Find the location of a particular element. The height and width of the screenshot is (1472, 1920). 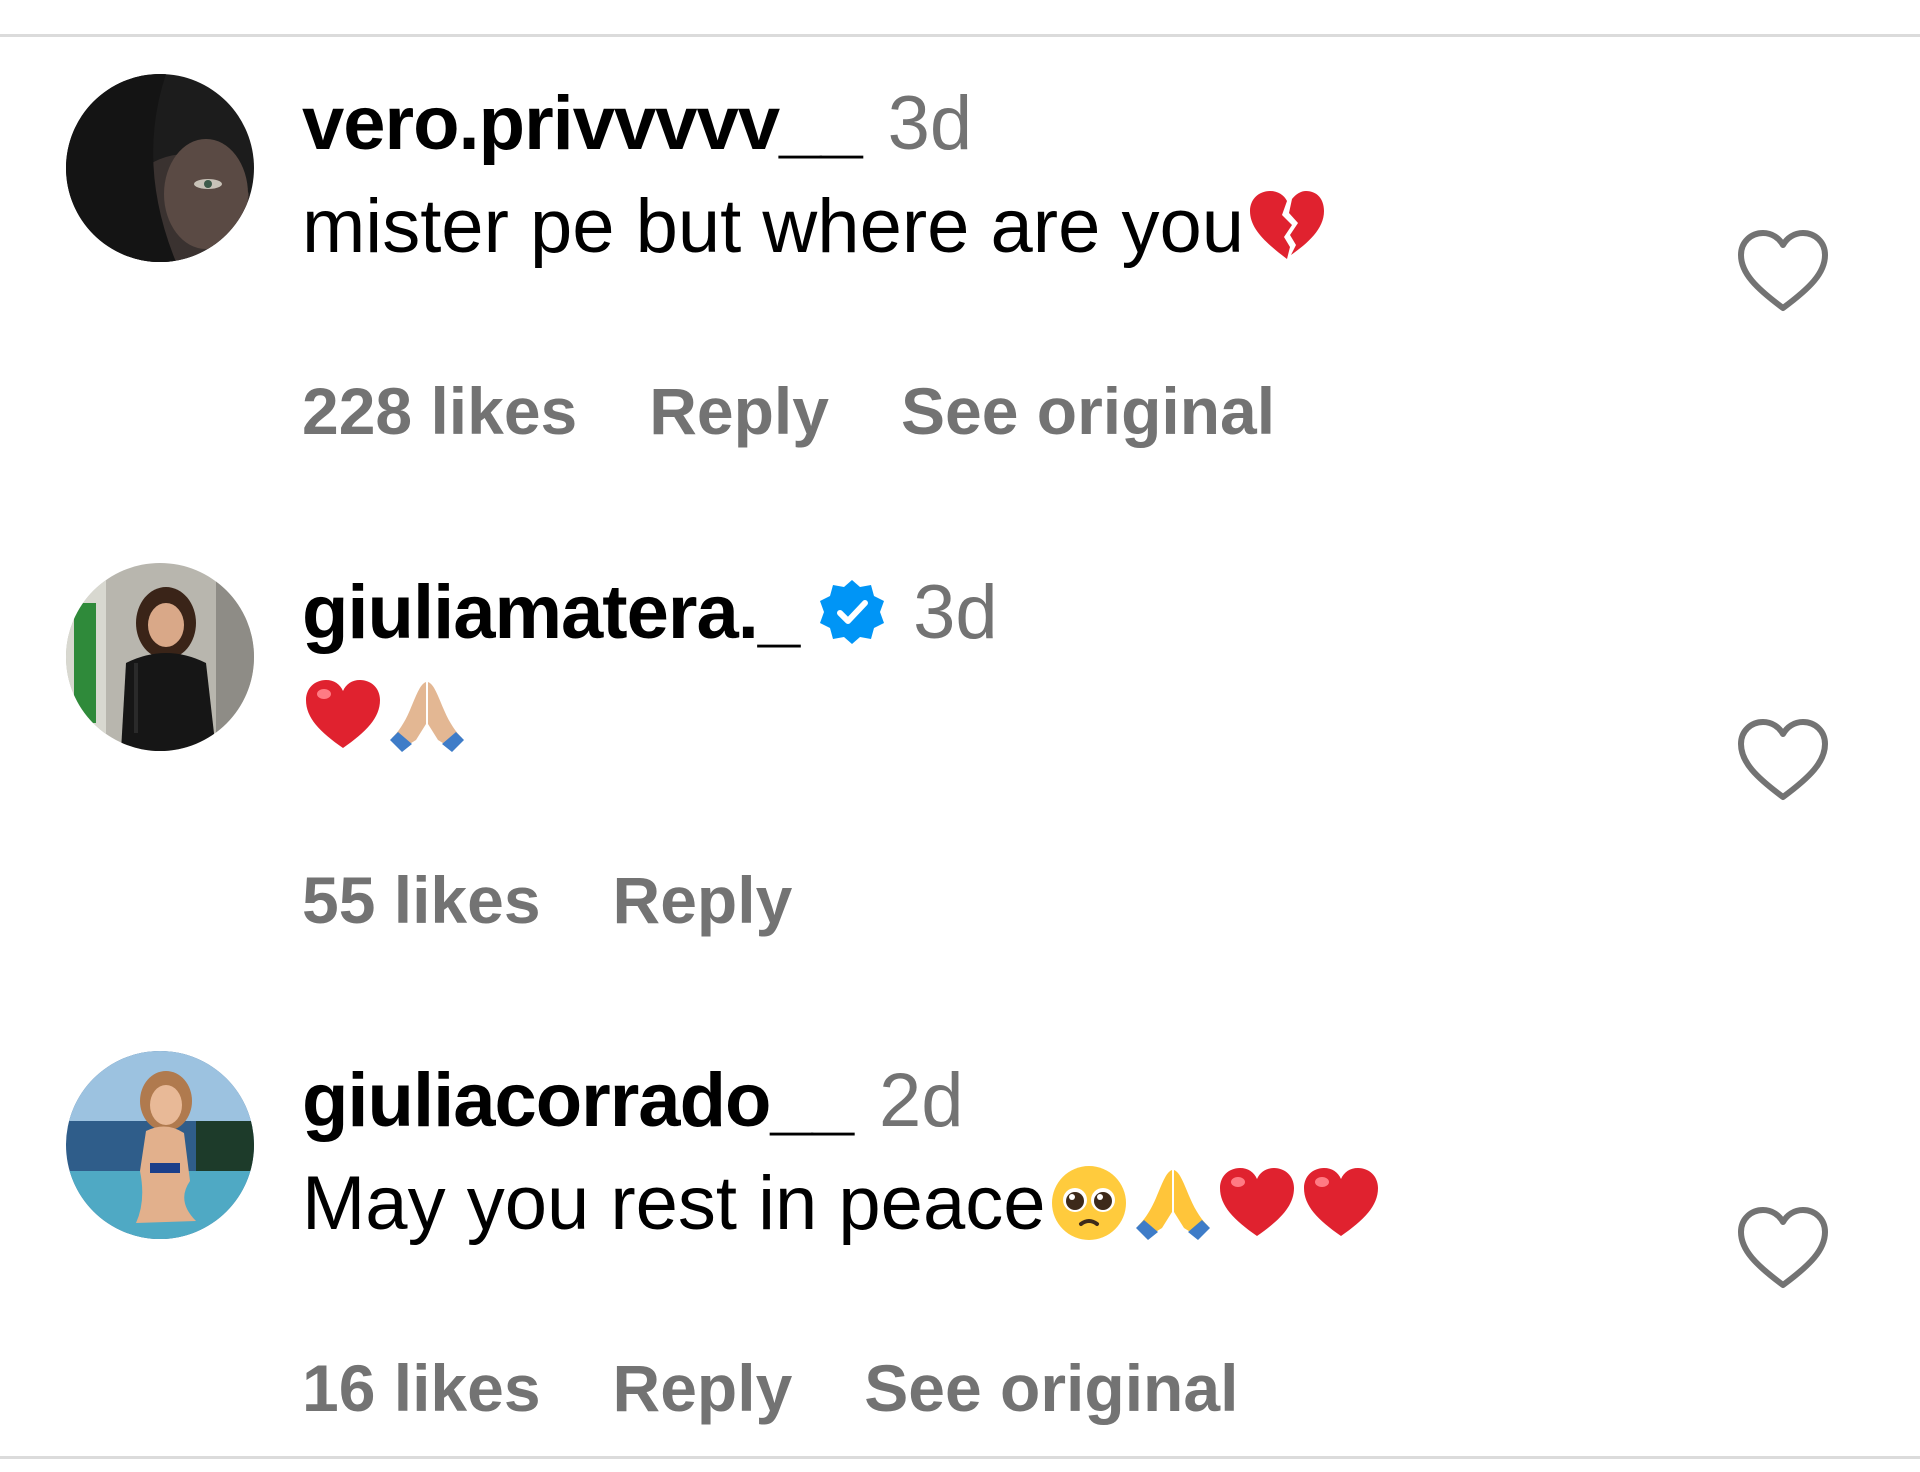

comment-header: giuliacorrado__ 2d is located at coordinates (633, 1100).